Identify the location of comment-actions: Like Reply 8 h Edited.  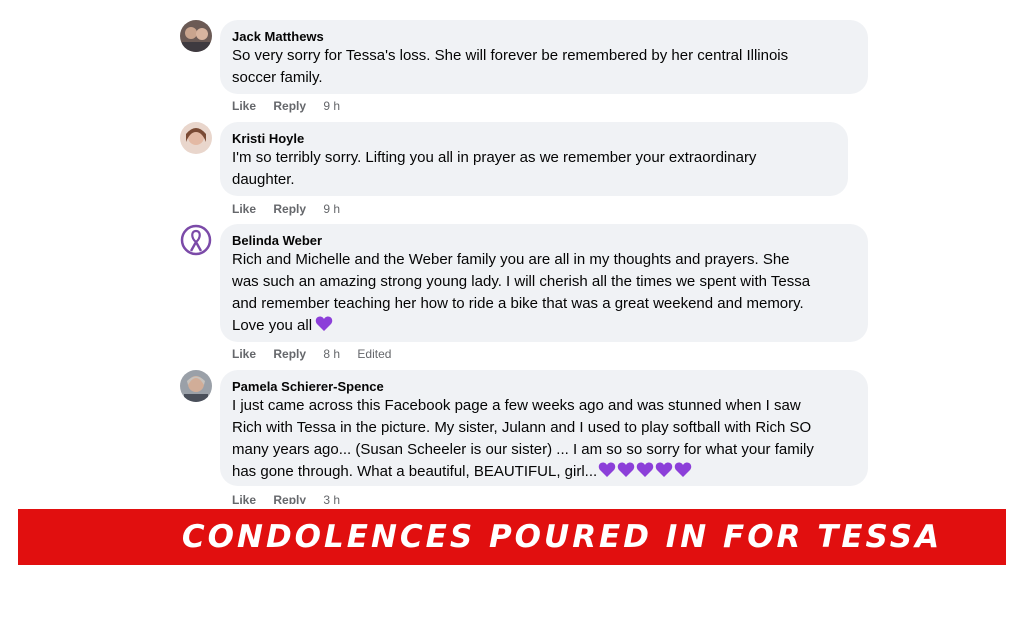
(318, 354).